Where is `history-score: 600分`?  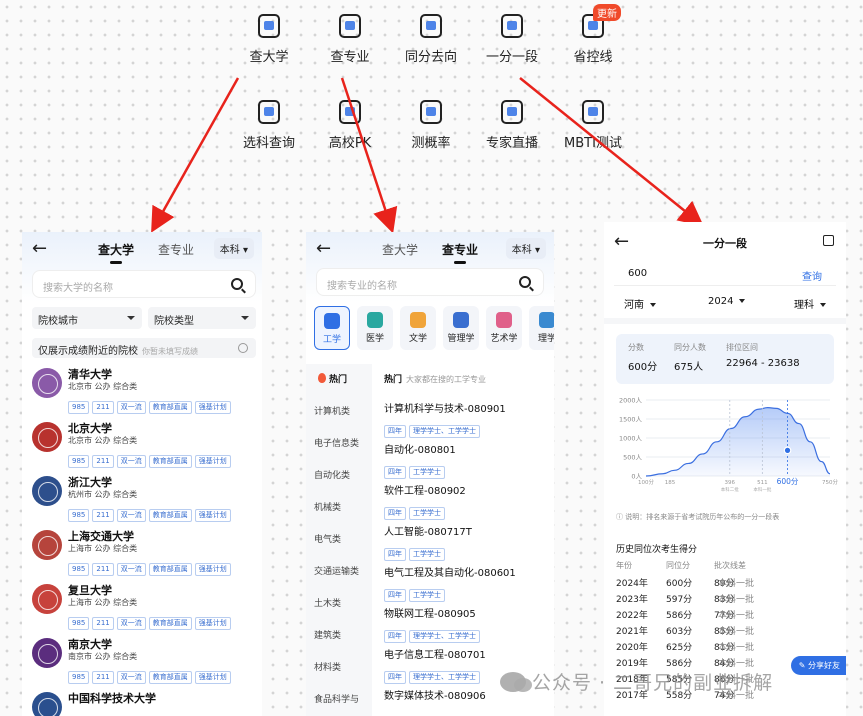 history-score: 600分 is located at coordinates (679, 584).